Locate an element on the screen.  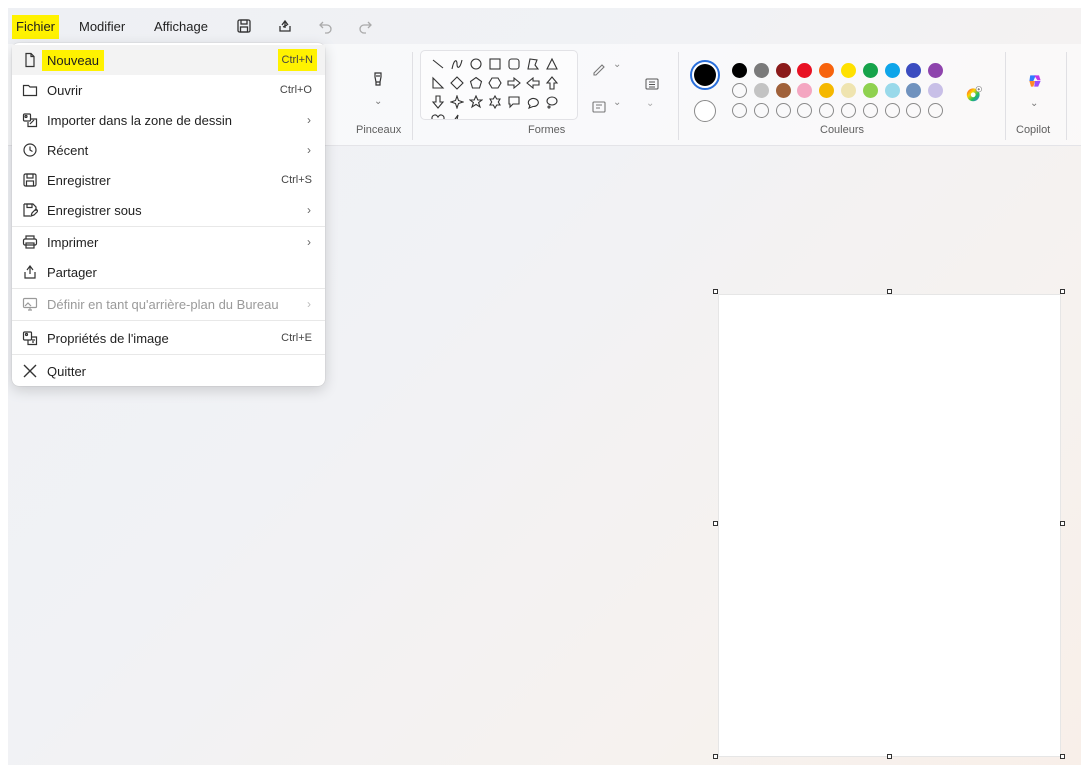
pentagon-shape-icon is located at coordinates (475, 82).